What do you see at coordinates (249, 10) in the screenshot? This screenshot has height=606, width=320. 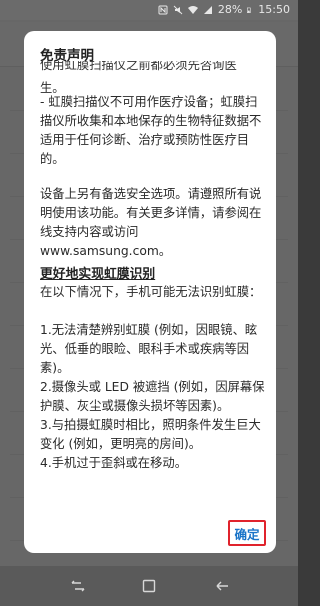 I see `battery-icon` at bounding box center [249, 10].